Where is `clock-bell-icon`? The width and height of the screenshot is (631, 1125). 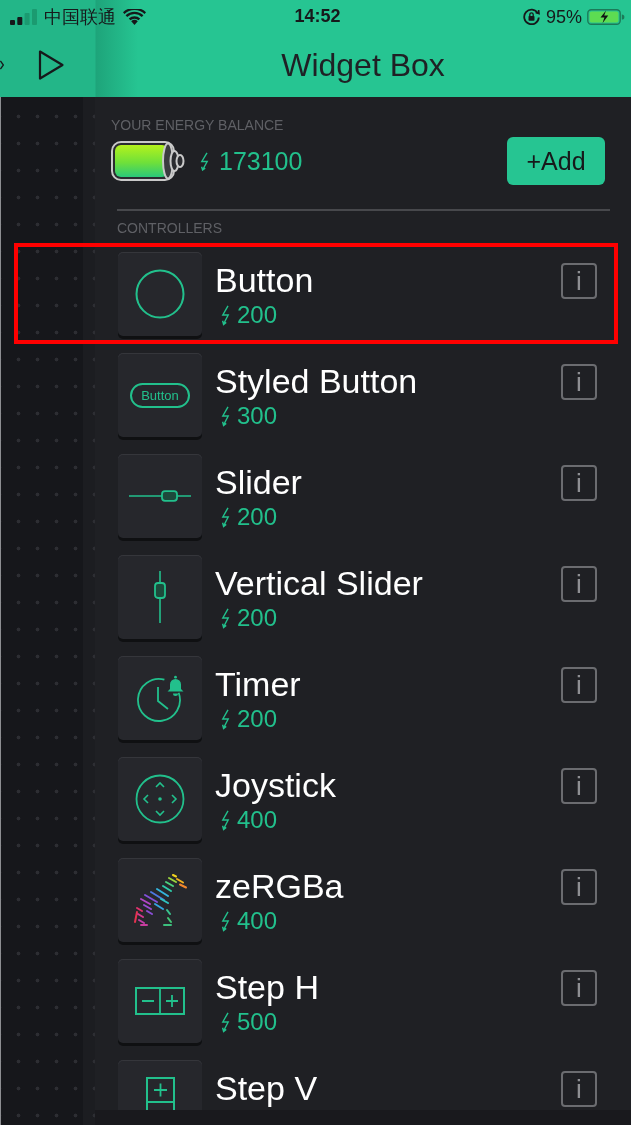
clock-bell-icon is located at coordinates (160, 698).